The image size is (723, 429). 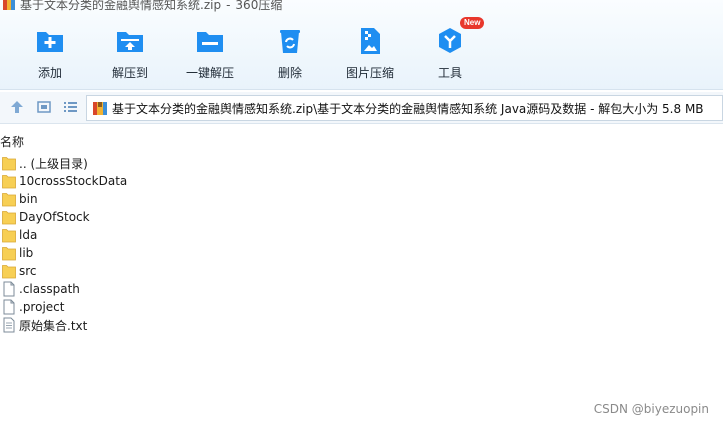 What do you see at coordinates (152, 325) in the screenshot?
I see `list-item: 原始集合.txt` at bounding box center [152, 325].